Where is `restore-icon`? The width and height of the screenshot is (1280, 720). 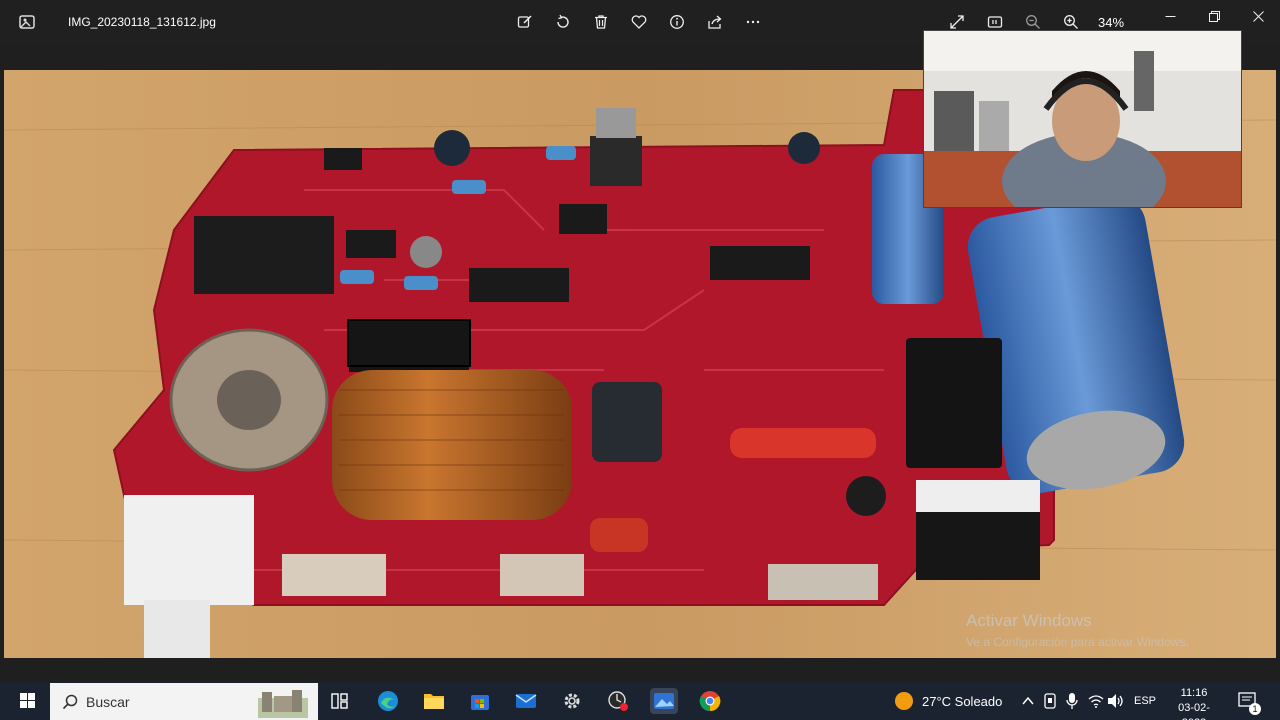
restore-icon is located at coordinates (1214, 16).